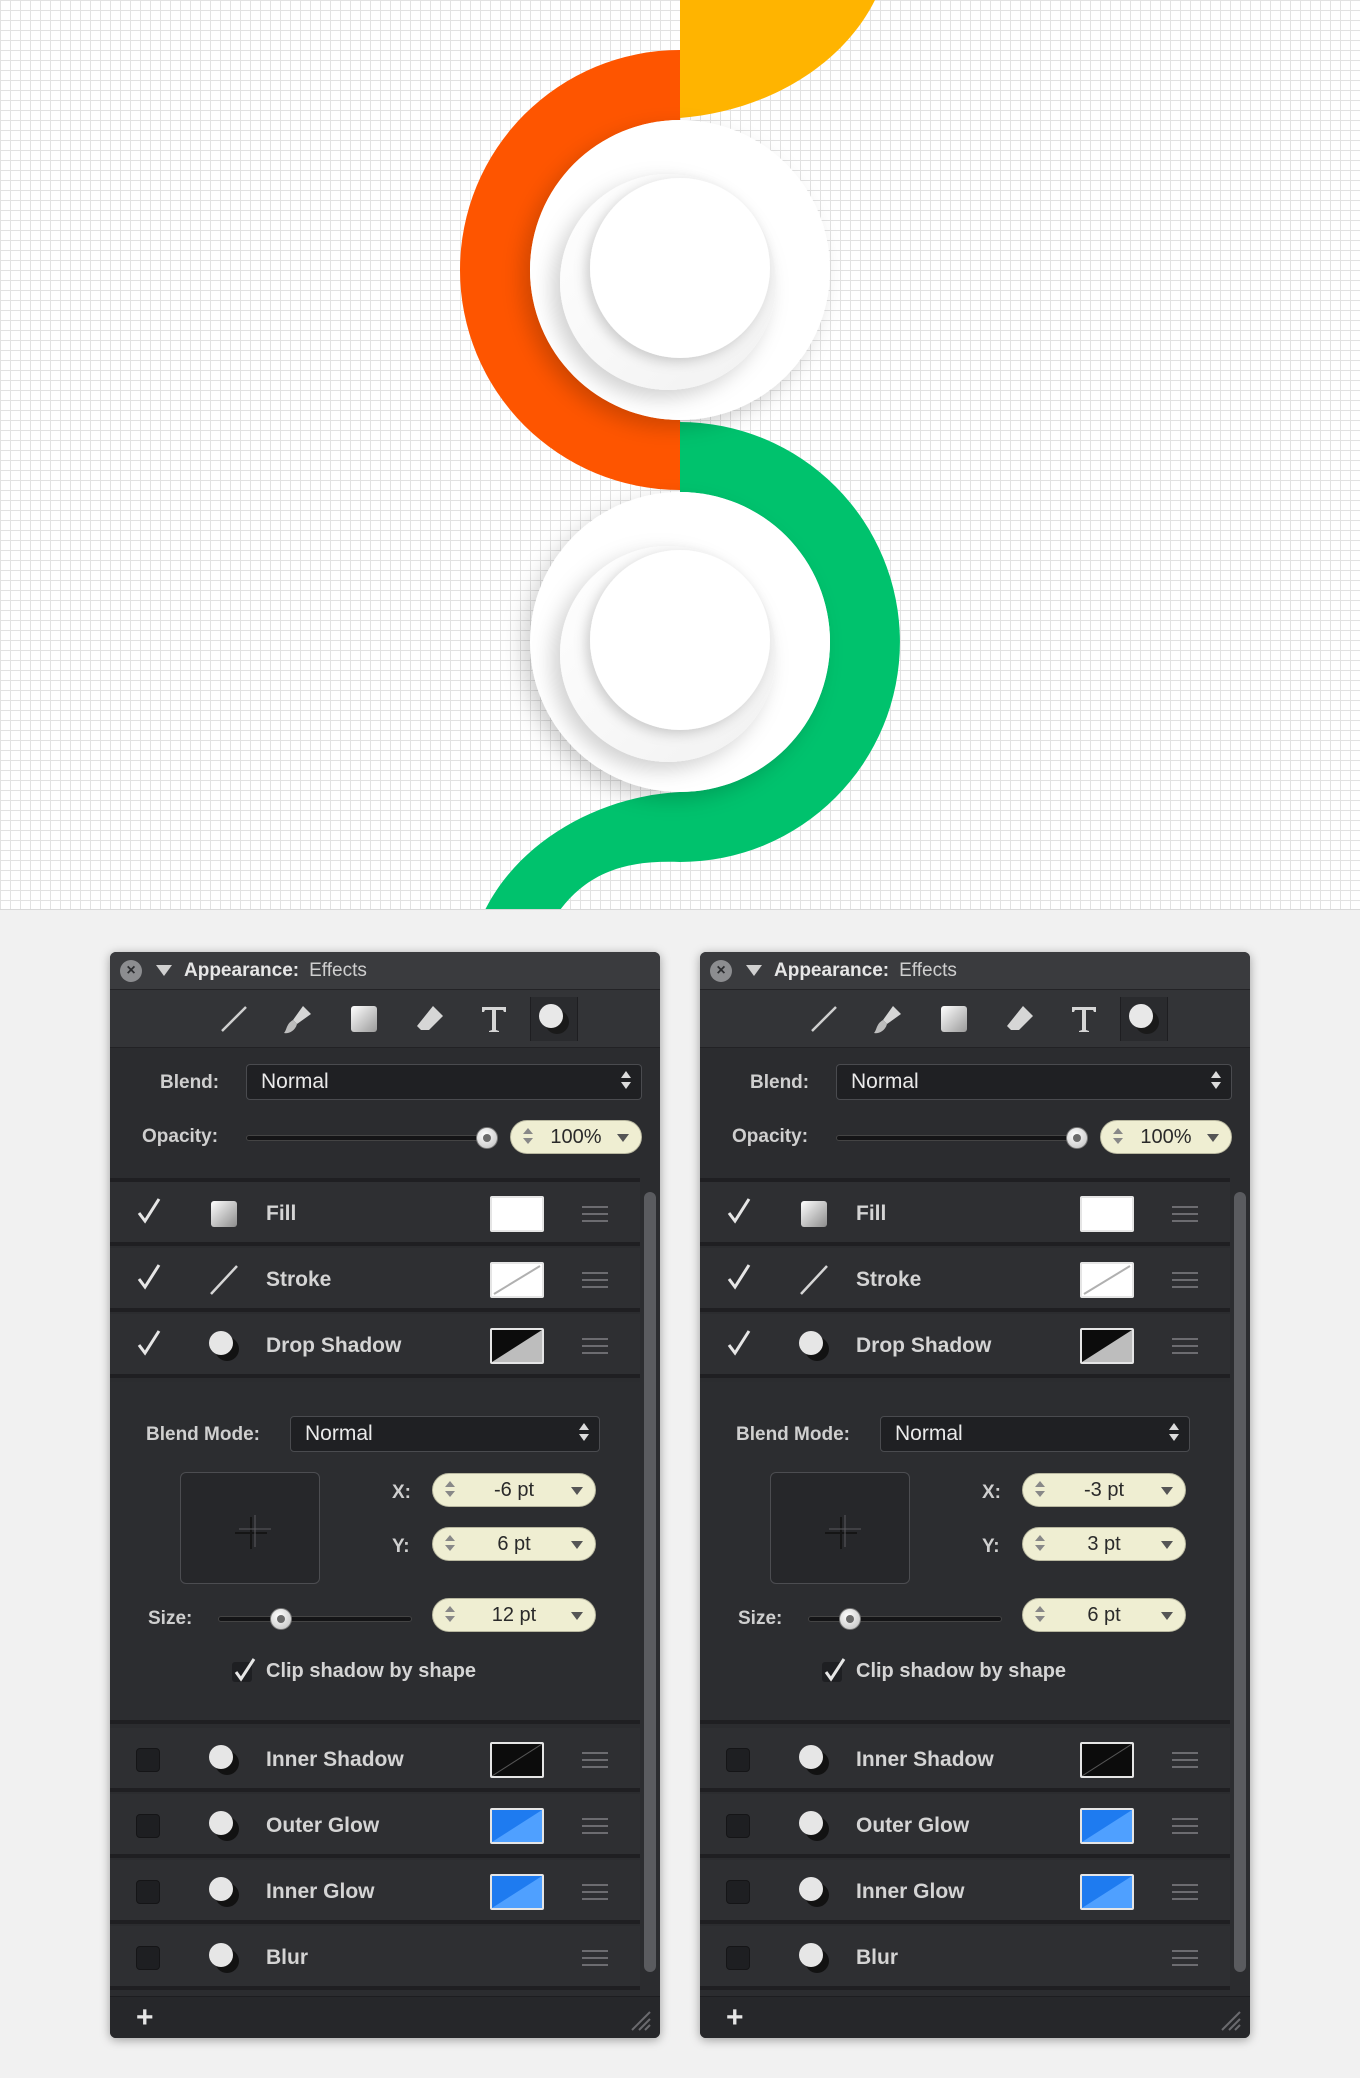 This screenshot has width=1360, height=2078. I want to click on x-offset-stepper: -6 pt, so click(514, 1490).